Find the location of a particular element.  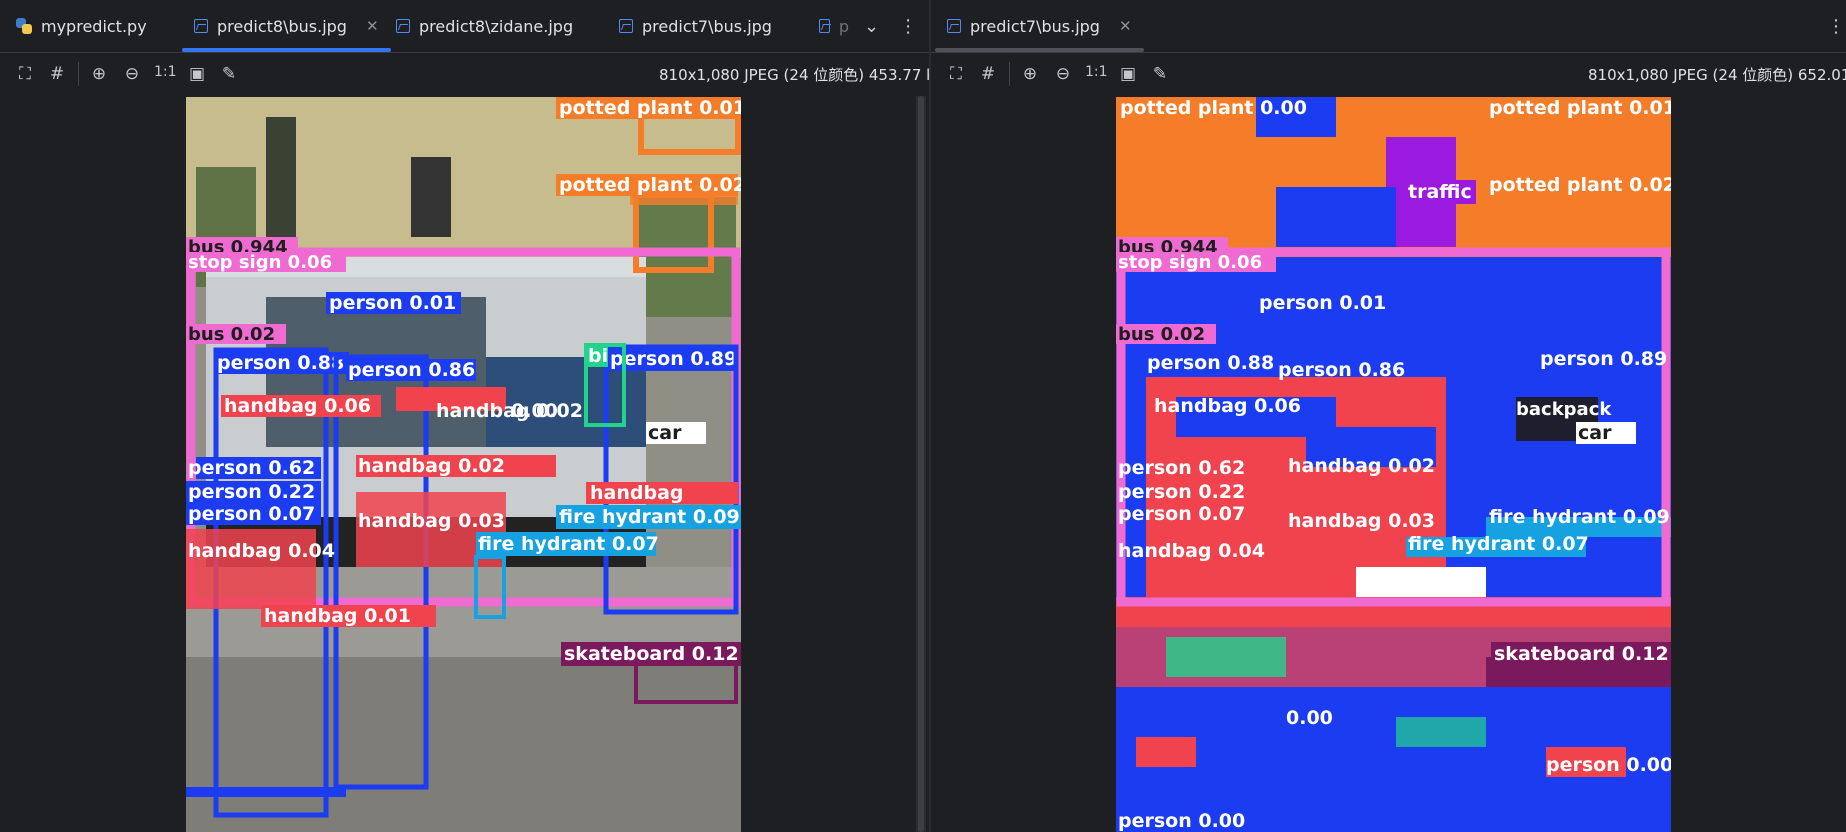

tab-tools: ⌄ ⋮ is located at coordinates (890, 26).